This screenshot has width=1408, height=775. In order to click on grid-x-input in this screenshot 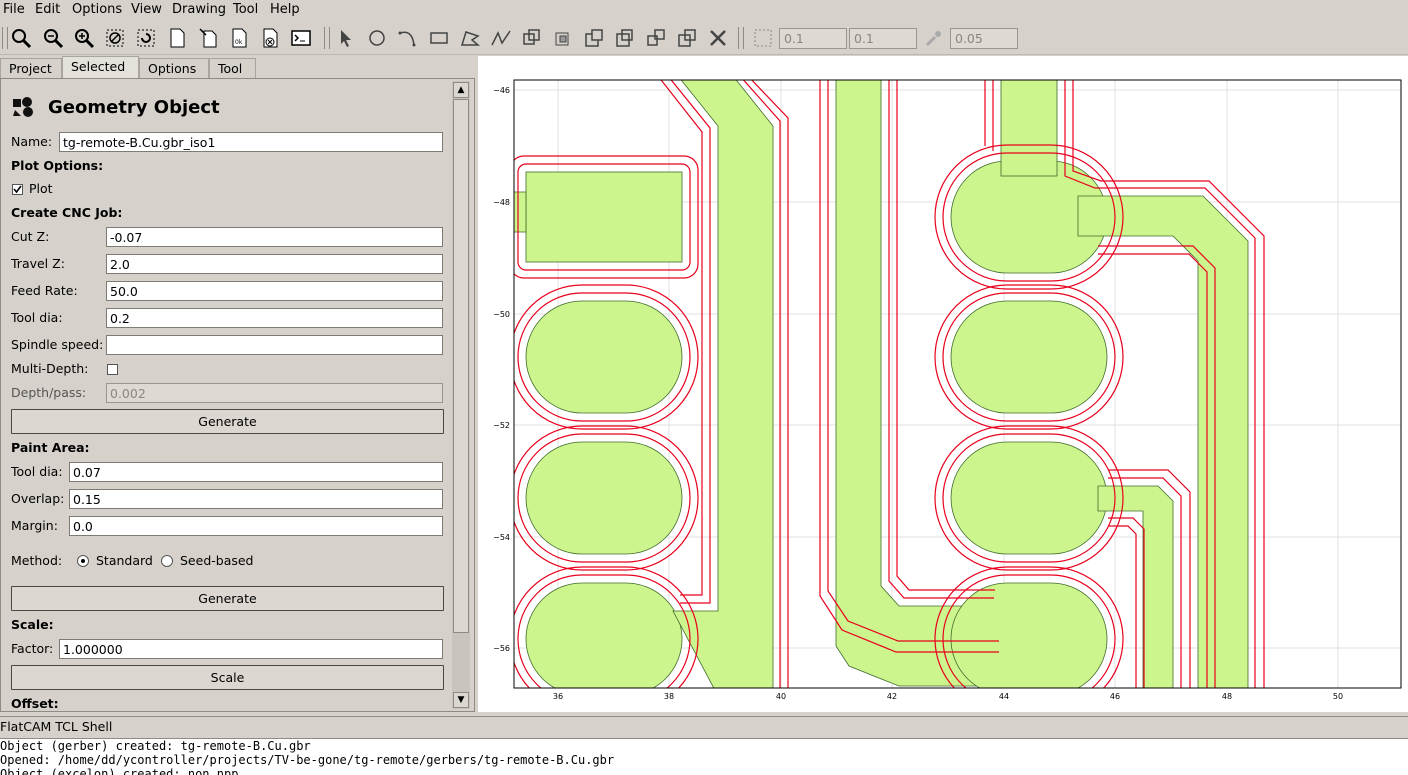, I will do `click(813, 38)`.